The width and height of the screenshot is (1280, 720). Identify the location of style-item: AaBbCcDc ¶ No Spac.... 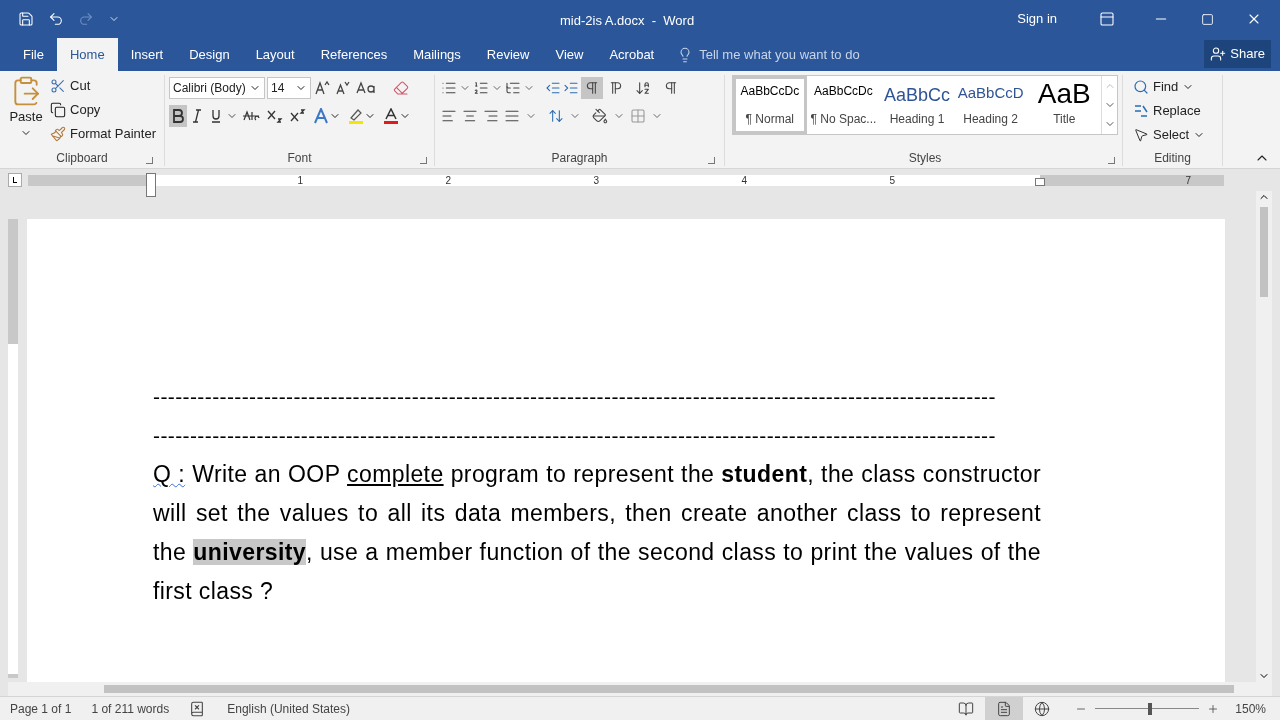
(843, 105).